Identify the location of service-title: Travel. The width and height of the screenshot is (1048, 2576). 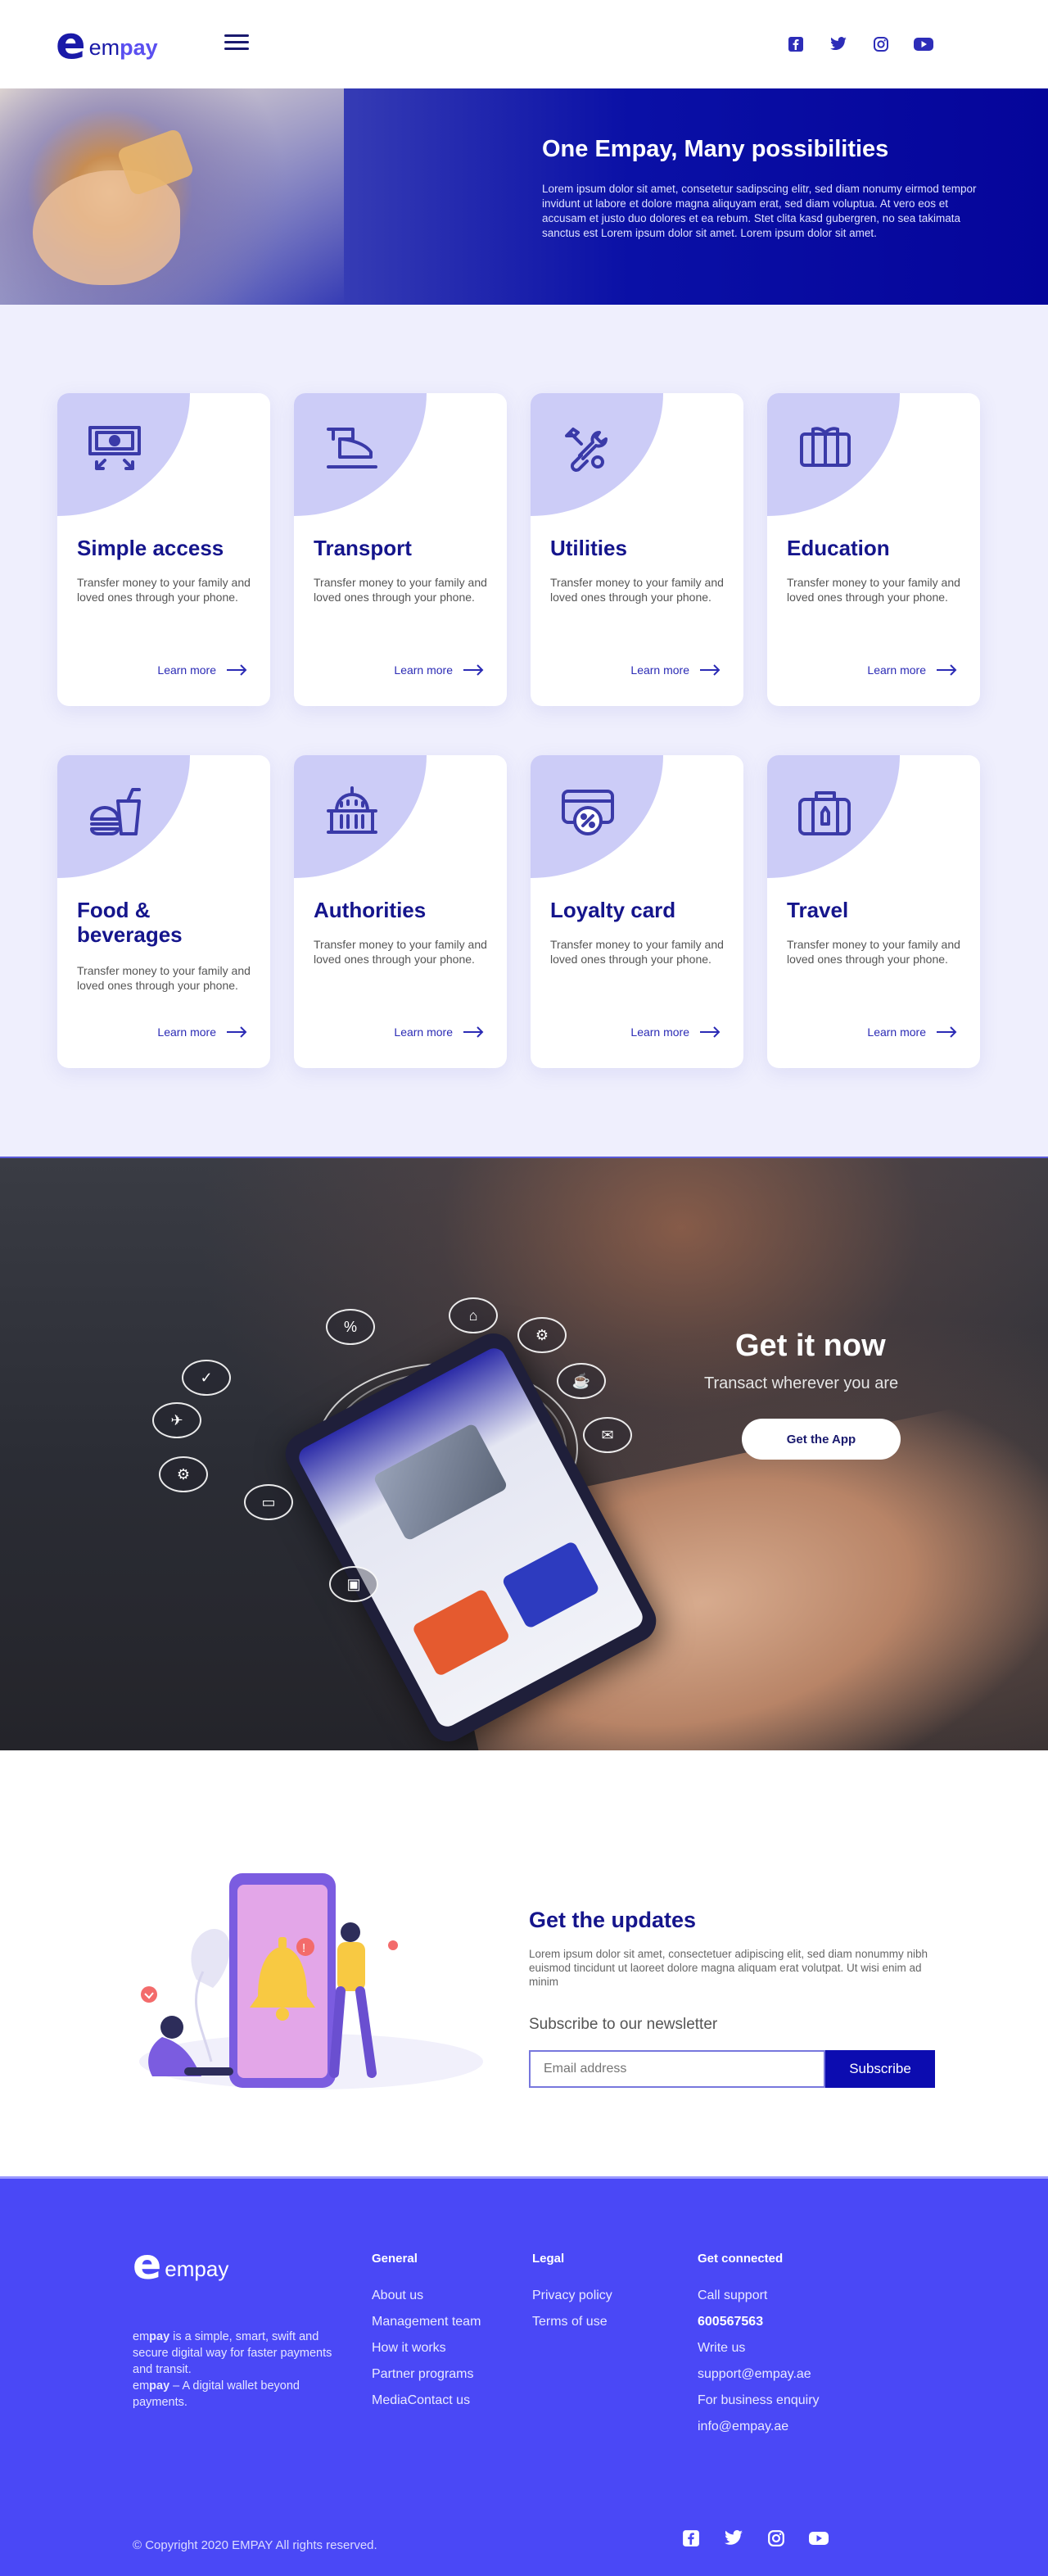
(818, 910).